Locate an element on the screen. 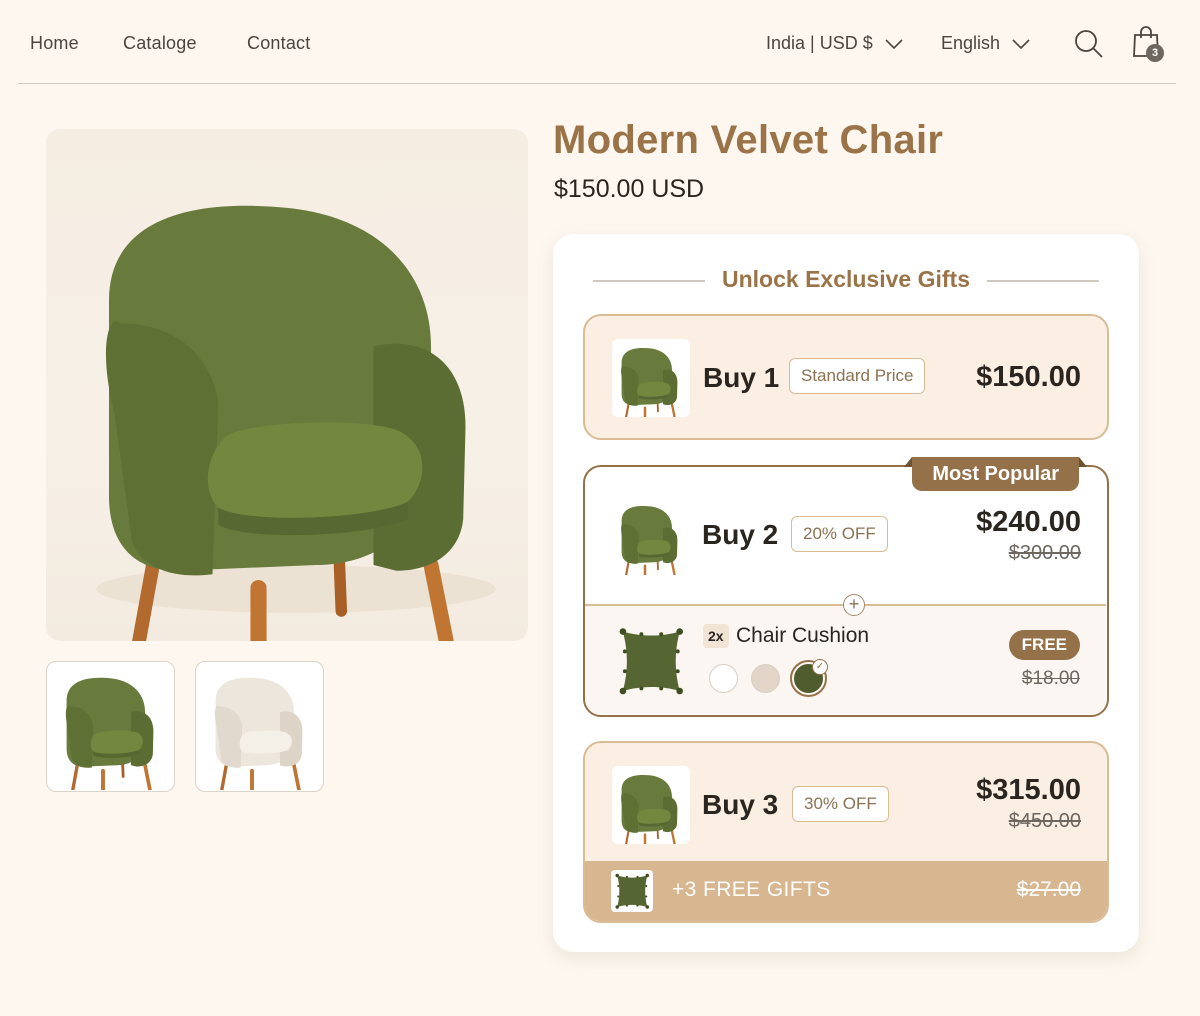 The width and height of the screenshot is (1200, 1016). addon-free-badge: FREE is located at coordinates (1044, 645).